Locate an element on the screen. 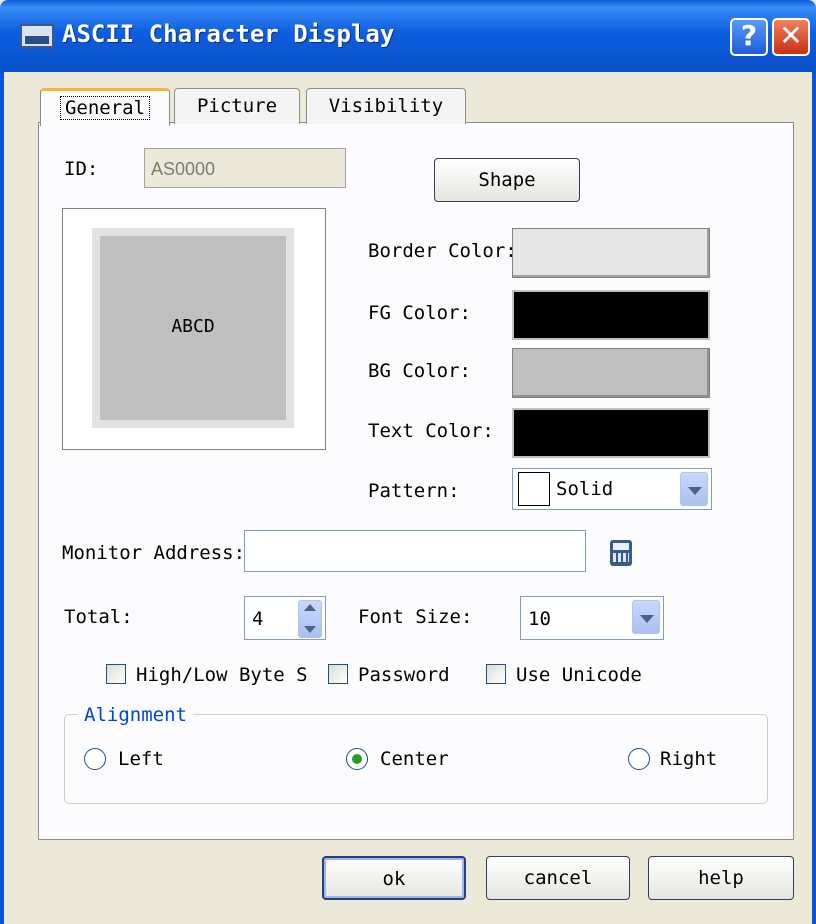 The image size is (816, 924). high-low-byte-checkbox is located at coordinates (116, 674).